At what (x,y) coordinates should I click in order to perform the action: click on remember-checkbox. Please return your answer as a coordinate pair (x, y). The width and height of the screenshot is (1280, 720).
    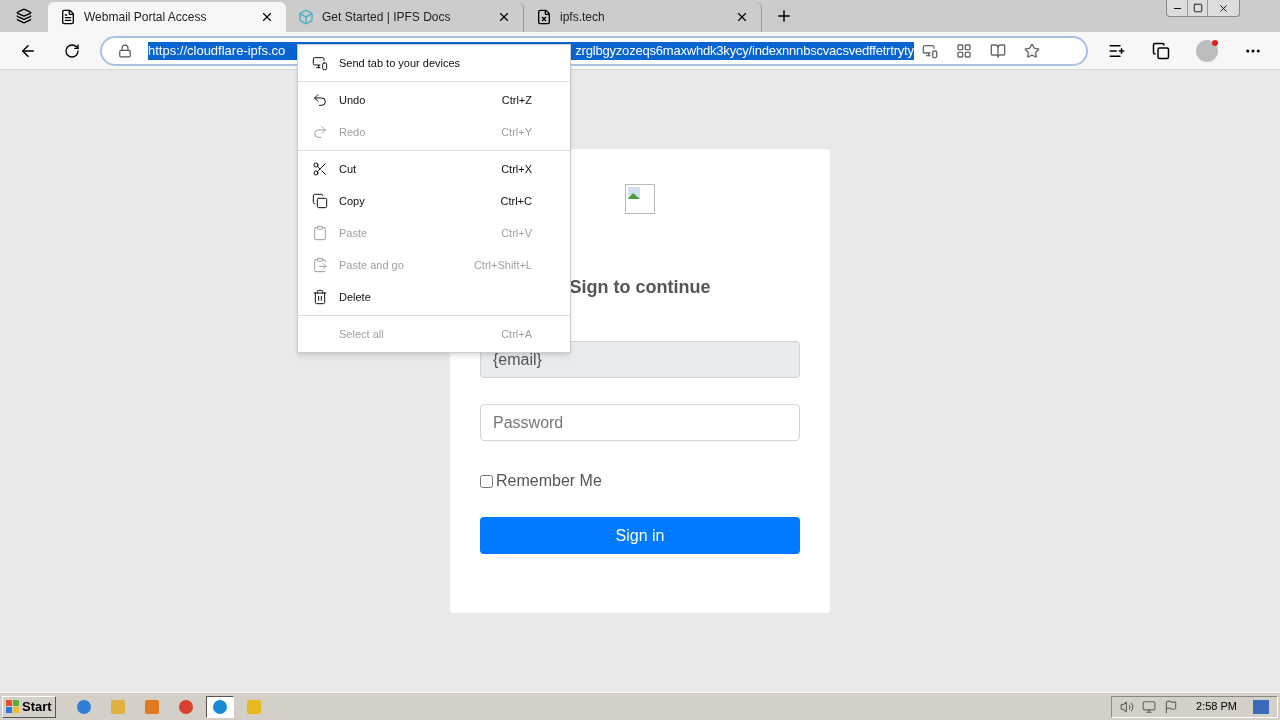
    Looking at the image, I should click on (486, 481).